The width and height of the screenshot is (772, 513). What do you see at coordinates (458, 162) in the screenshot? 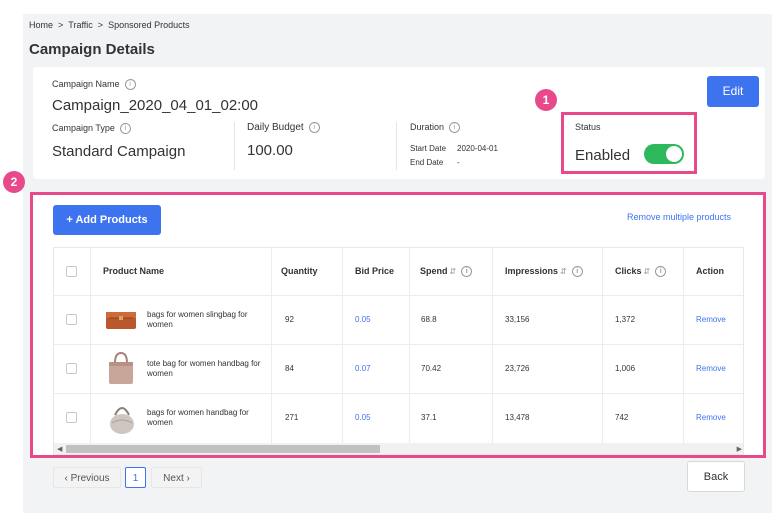
I see `end-date-value: -` at bounding box center [458, 162].